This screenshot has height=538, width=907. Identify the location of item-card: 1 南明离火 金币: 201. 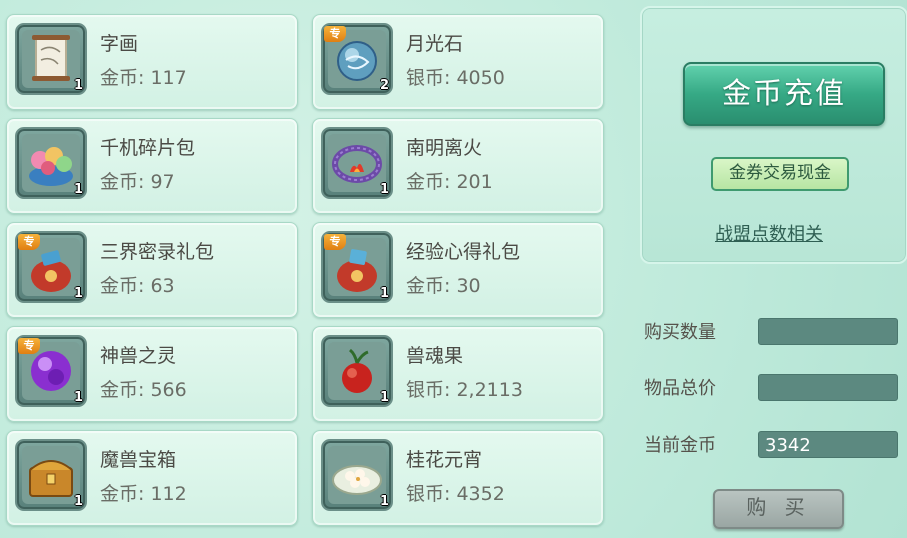
(458, 166).